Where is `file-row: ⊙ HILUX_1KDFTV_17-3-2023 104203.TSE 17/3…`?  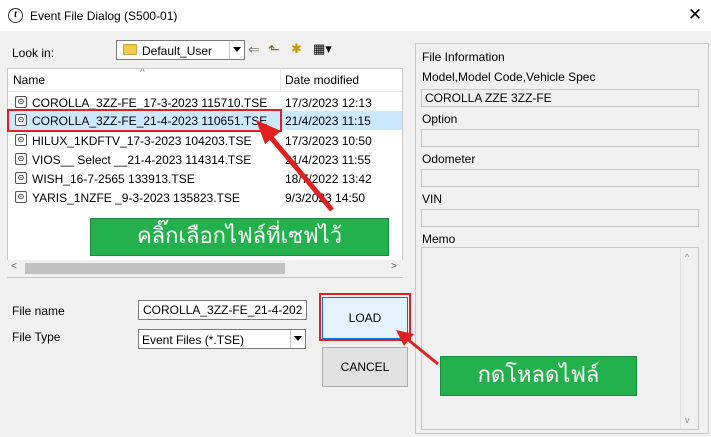 file-row: ⊙ HILUX_1KDFTV_17-3-2023 104203.TSE 17/3… is located at coordinates (205, 140).